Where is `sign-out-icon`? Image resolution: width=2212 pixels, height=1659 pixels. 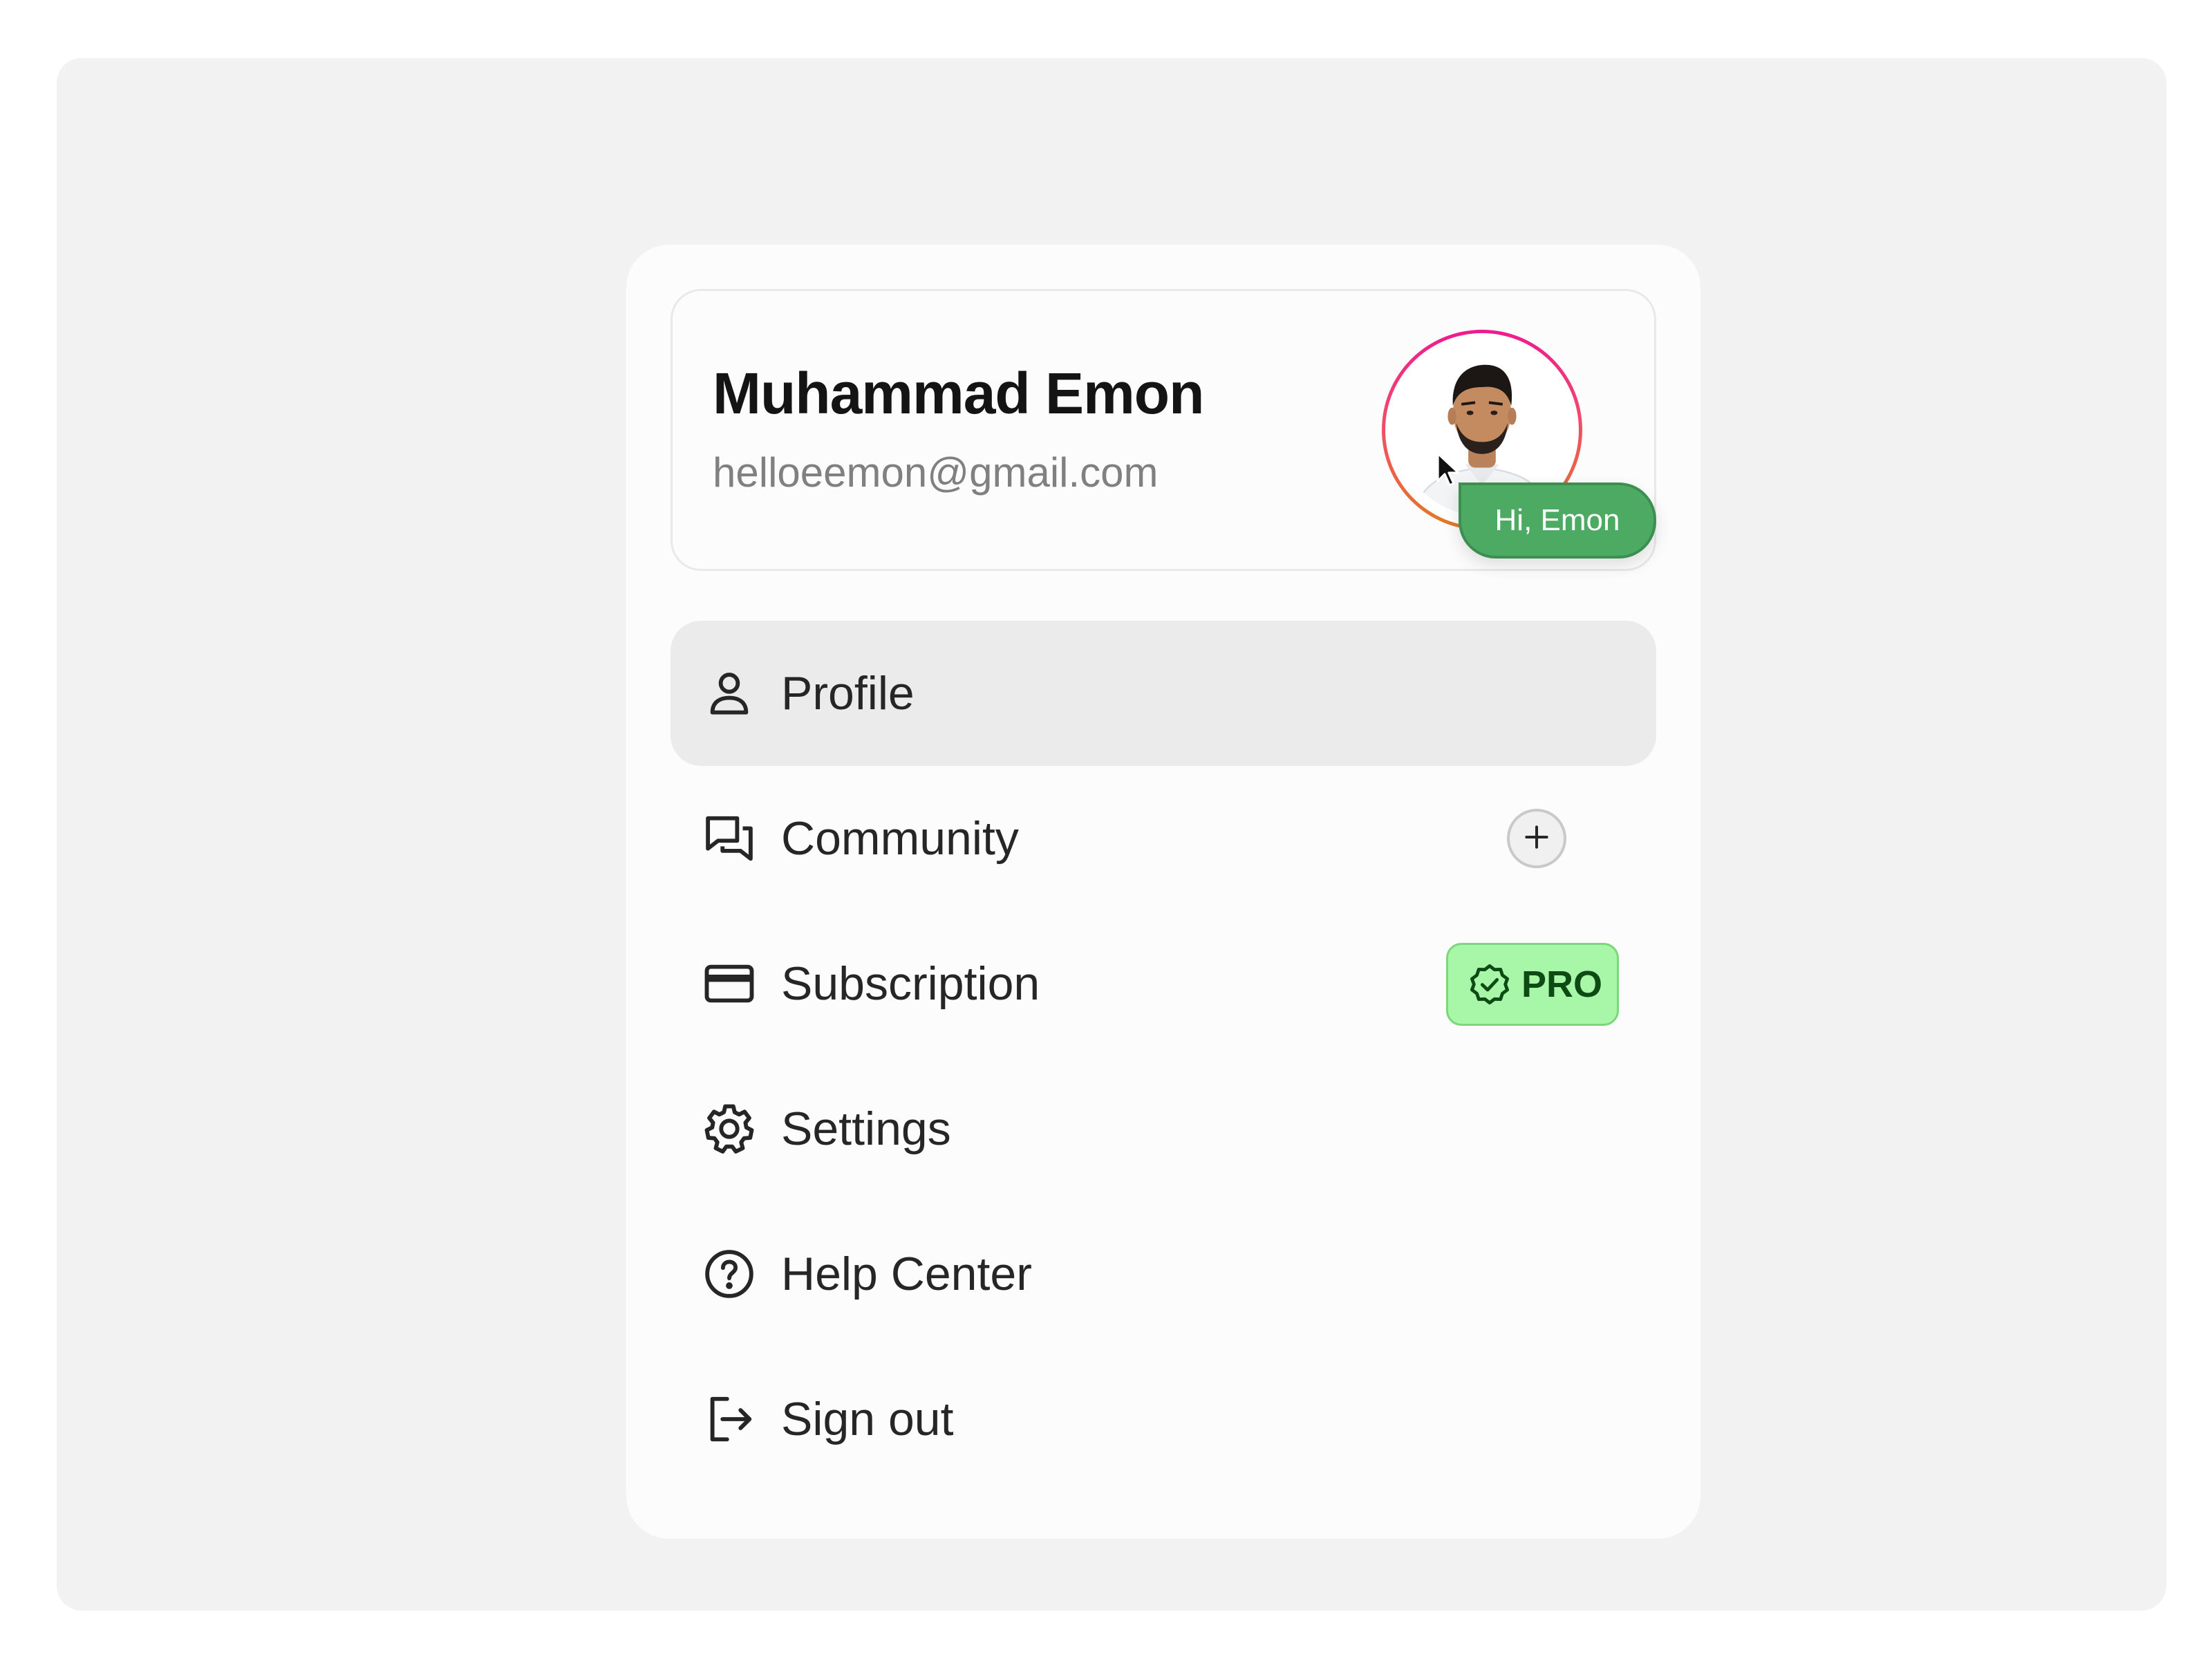 sign-out-icon is located at coordinates (729, 1419).